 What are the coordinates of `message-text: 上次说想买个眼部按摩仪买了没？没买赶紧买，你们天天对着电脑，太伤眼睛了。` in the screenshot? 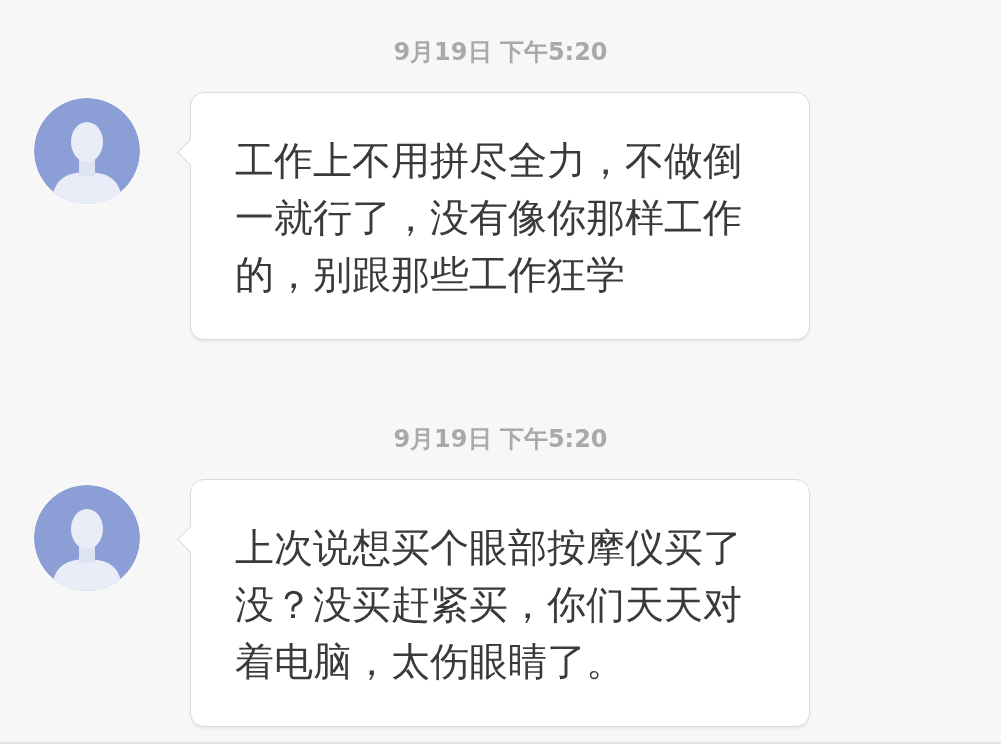 It's located at (489, 605).